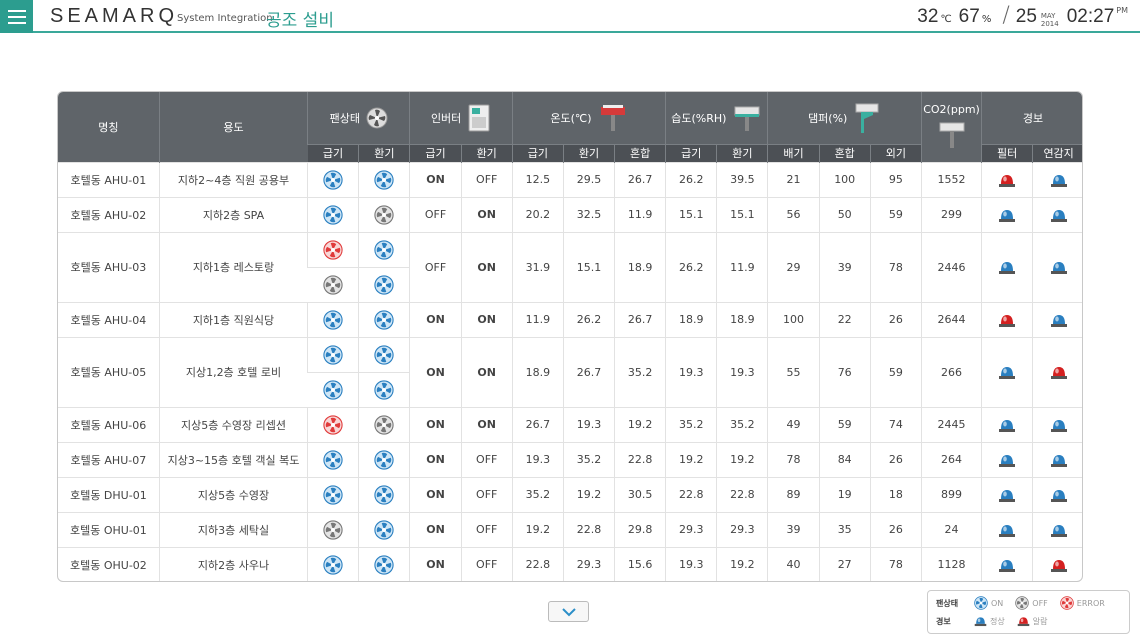 This screenshot has height=641, width=1140. Describe the element at coordinates (951, 127) in the screenshot. I see `col-co2: CO2(ppm)` at that location.